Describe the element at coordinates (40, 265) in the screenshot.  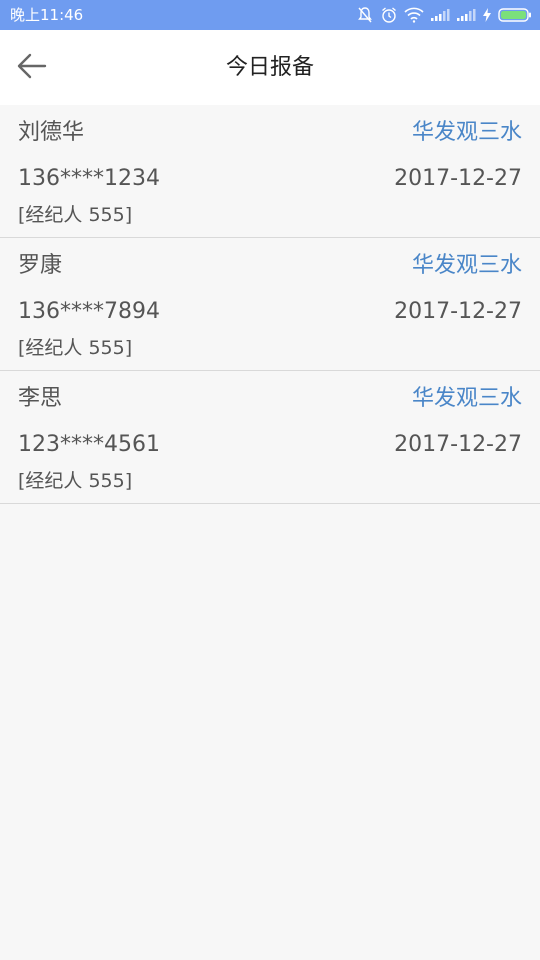
I see `client-name: 罗康` at that location.